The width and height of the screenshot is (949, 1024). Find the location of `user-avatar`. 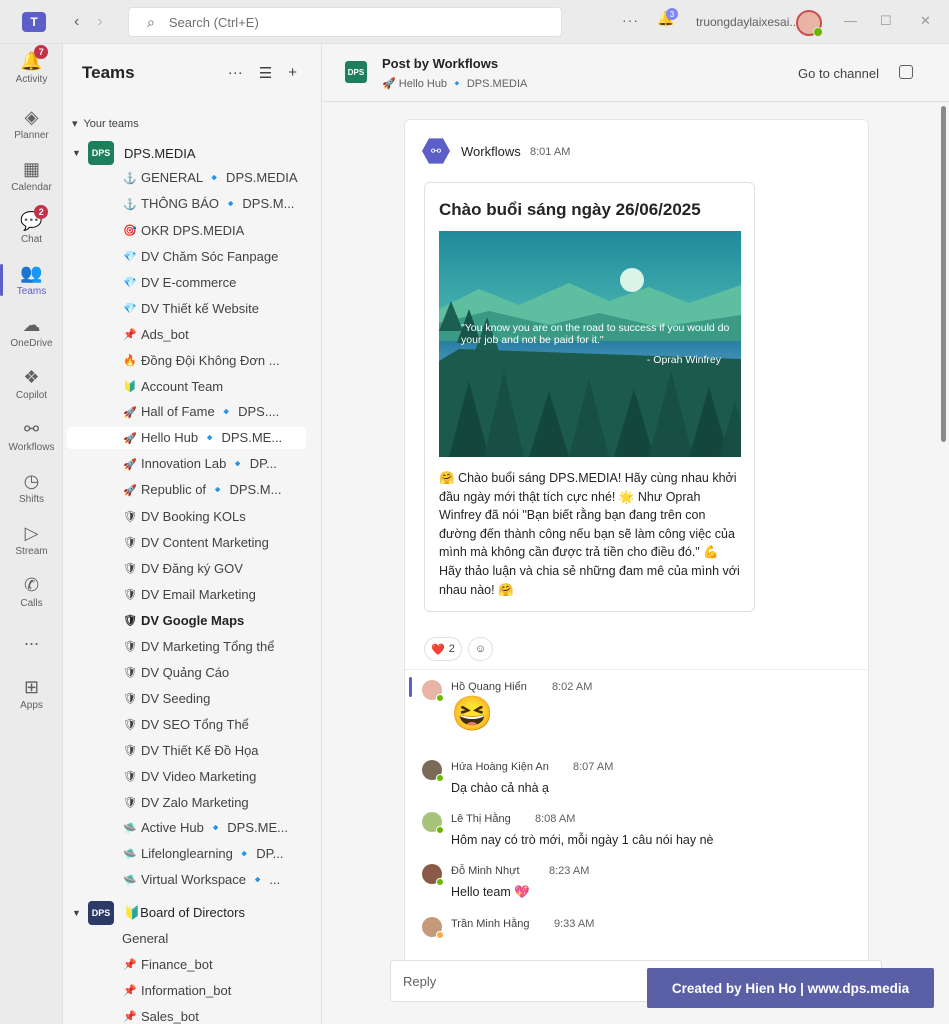

user-avatar is located at coordinates (809, 23).